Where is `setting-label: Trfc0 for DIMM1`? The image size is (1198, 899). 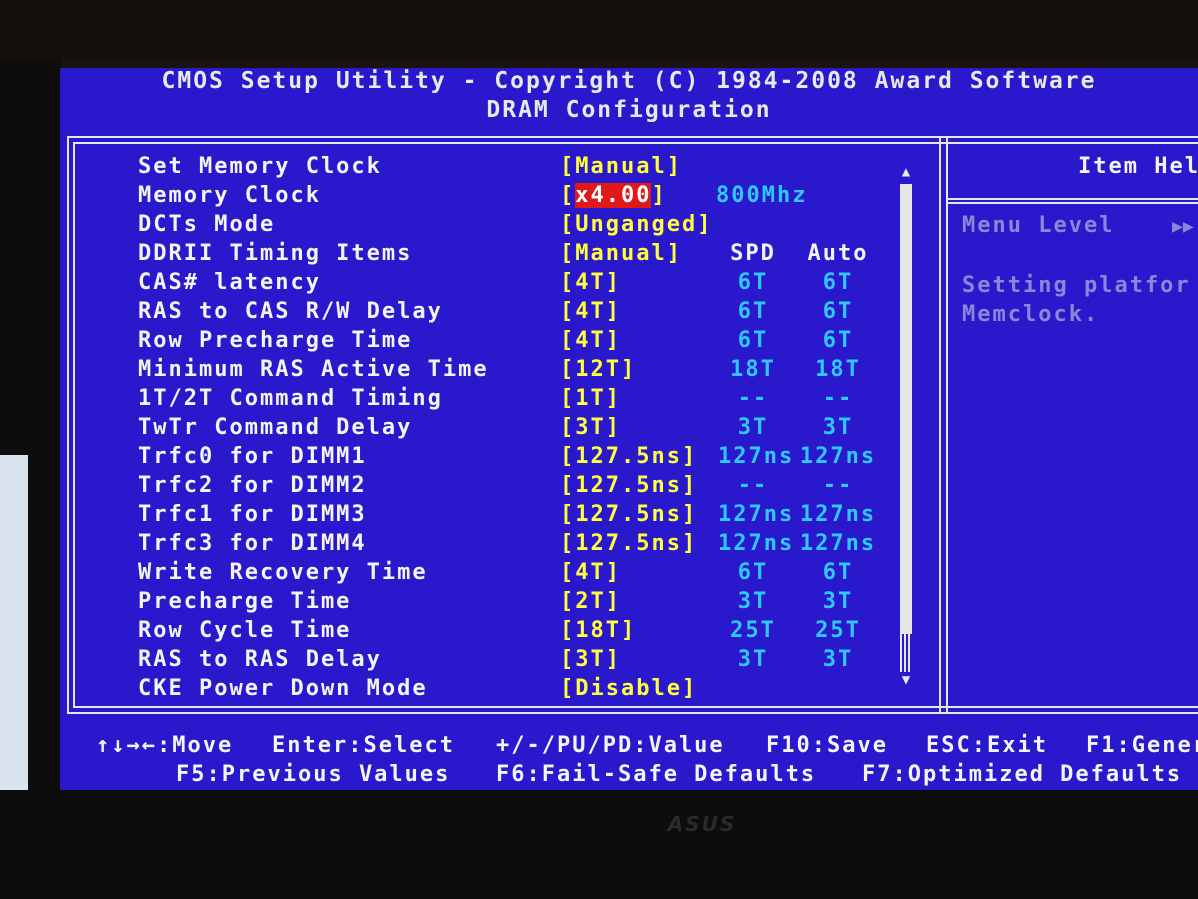
setting-label: Trfc0 for DIMM1 is located at coordinates (252, 456).